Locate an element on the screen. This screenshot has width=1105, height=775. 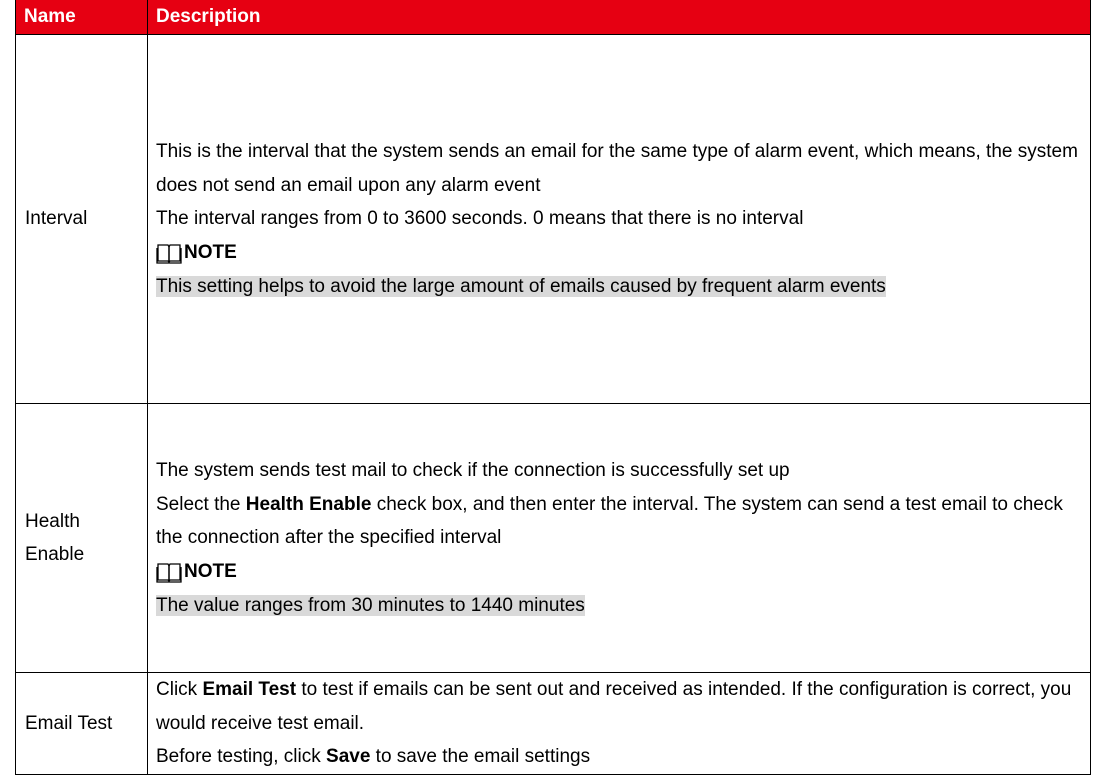
row-name-email-test: Email Test is located at coordinates (81, 723).